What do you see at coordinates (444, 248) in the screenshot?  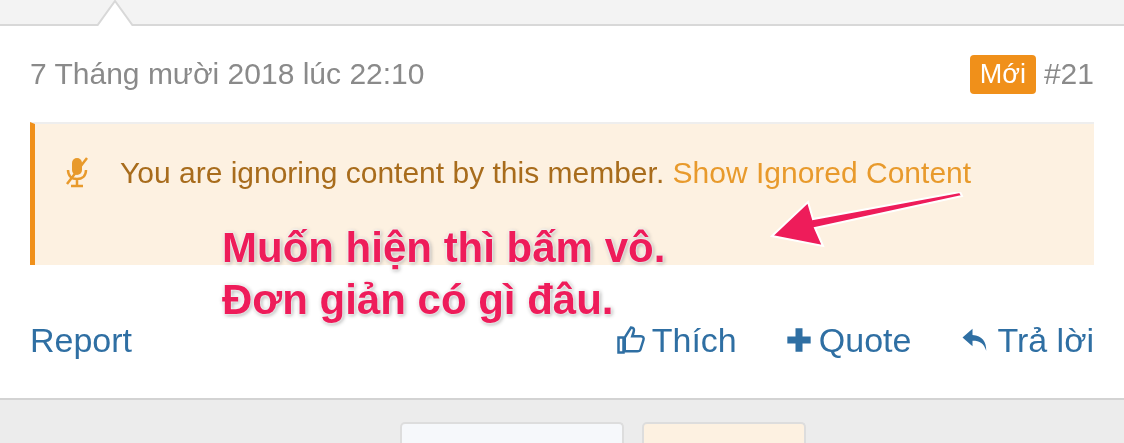 I see `annotation-text: Muốn hiện thì bấm vô.` at bounding box center [444, 248].